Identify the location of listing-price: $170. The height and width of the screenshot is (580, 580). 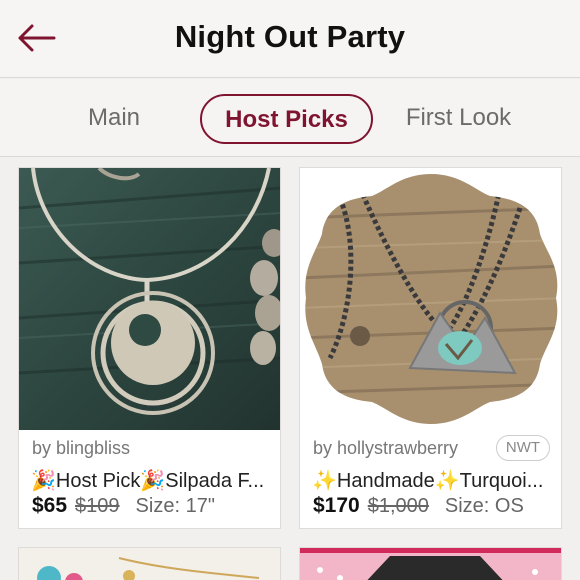
(336, 505).